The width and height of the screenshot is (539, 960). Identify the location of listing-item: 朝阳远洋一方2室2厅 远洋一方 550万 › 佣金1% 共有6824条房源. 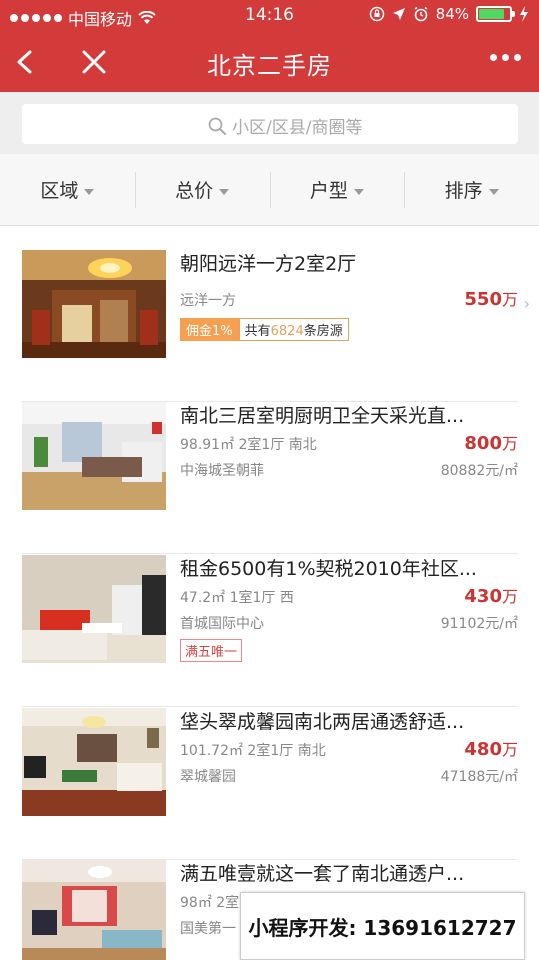
(276, 326).